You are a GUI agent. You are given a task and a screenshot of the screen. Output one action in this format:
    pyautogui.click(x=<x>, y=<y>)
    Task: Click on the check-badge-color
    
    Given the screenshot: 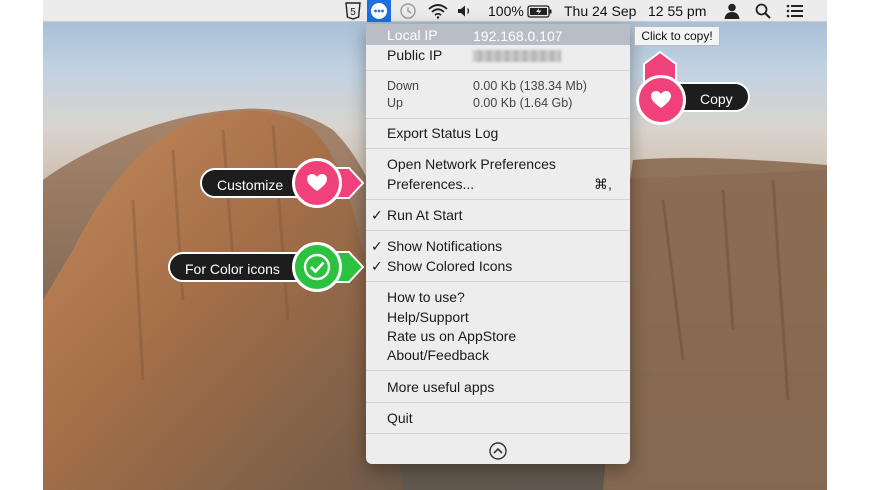 What is the action you would take?
    pyautogui.click(x=317, y=267)
    